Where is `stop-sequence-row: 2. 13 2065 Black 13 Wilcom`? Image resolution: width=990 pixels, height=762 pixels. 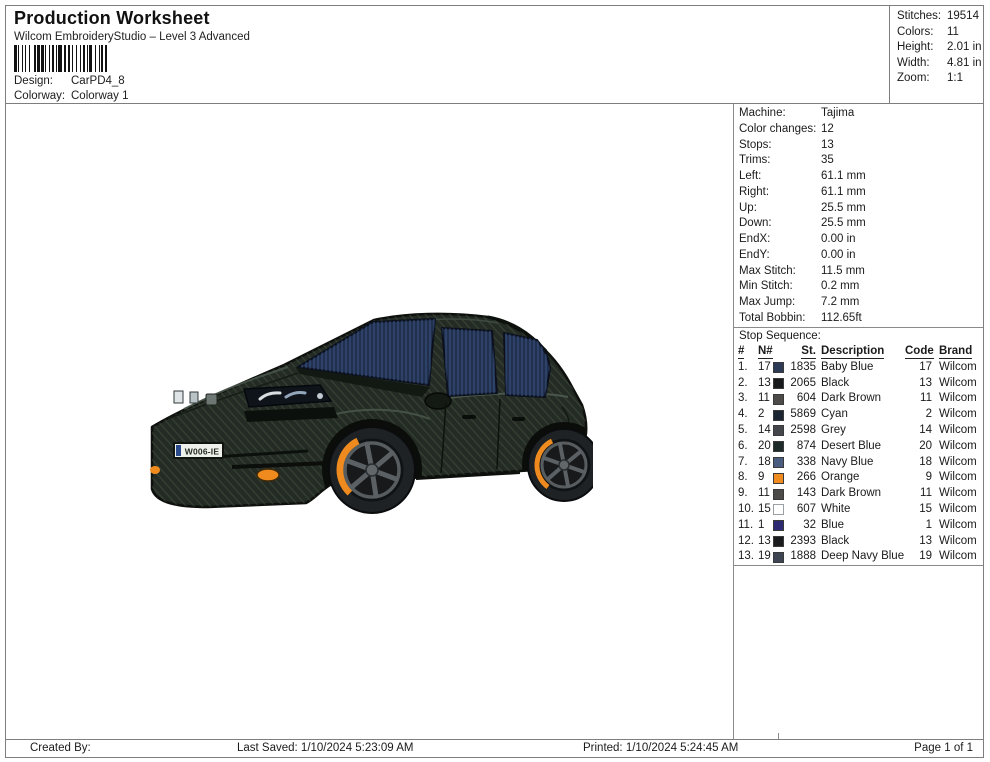 stop-sequence-row: 2. 13 2065 Black 13 Wilcom is located at coordinates (858, 384).